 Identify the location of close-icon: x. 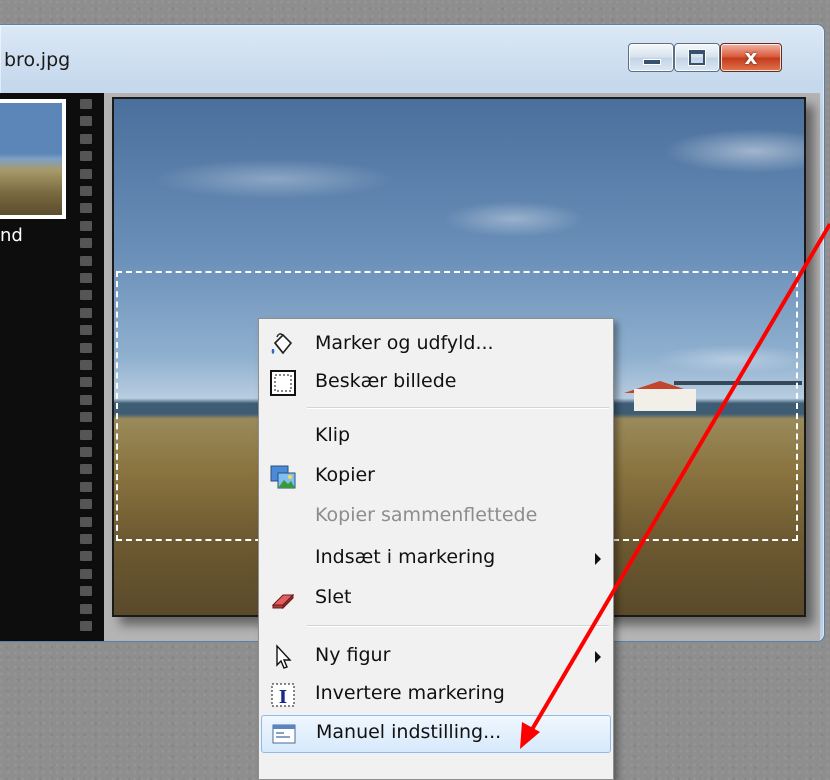
(751, 57).